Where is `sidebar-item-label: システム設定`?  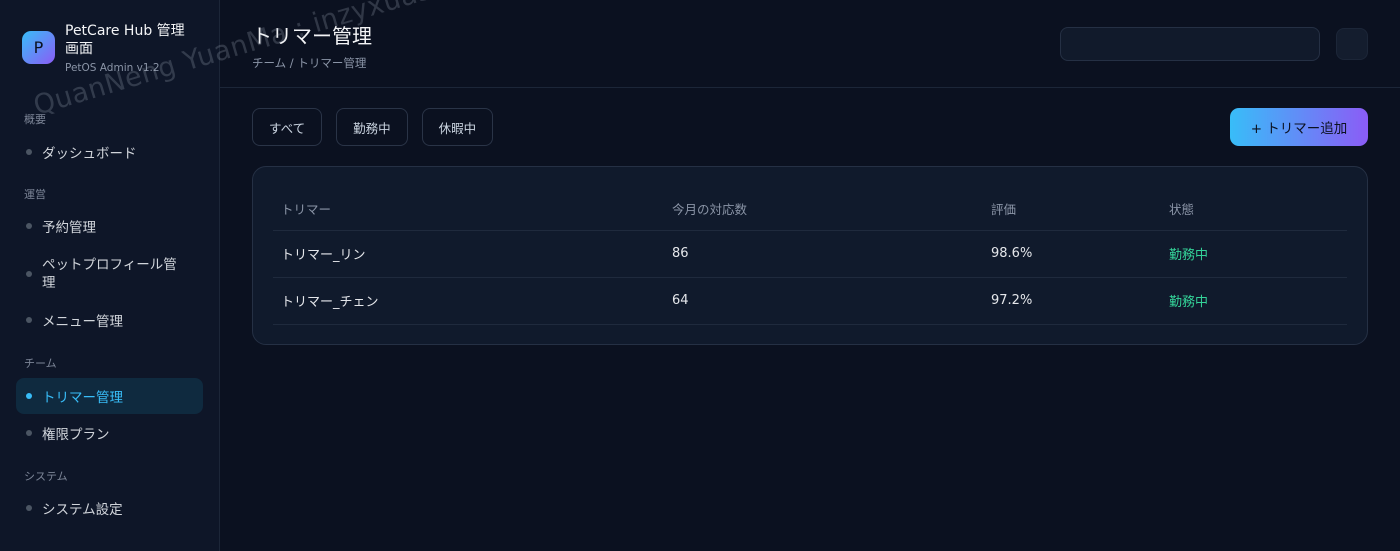 sidebar-item-label: システム設定 is located at coordinates (82, 510).